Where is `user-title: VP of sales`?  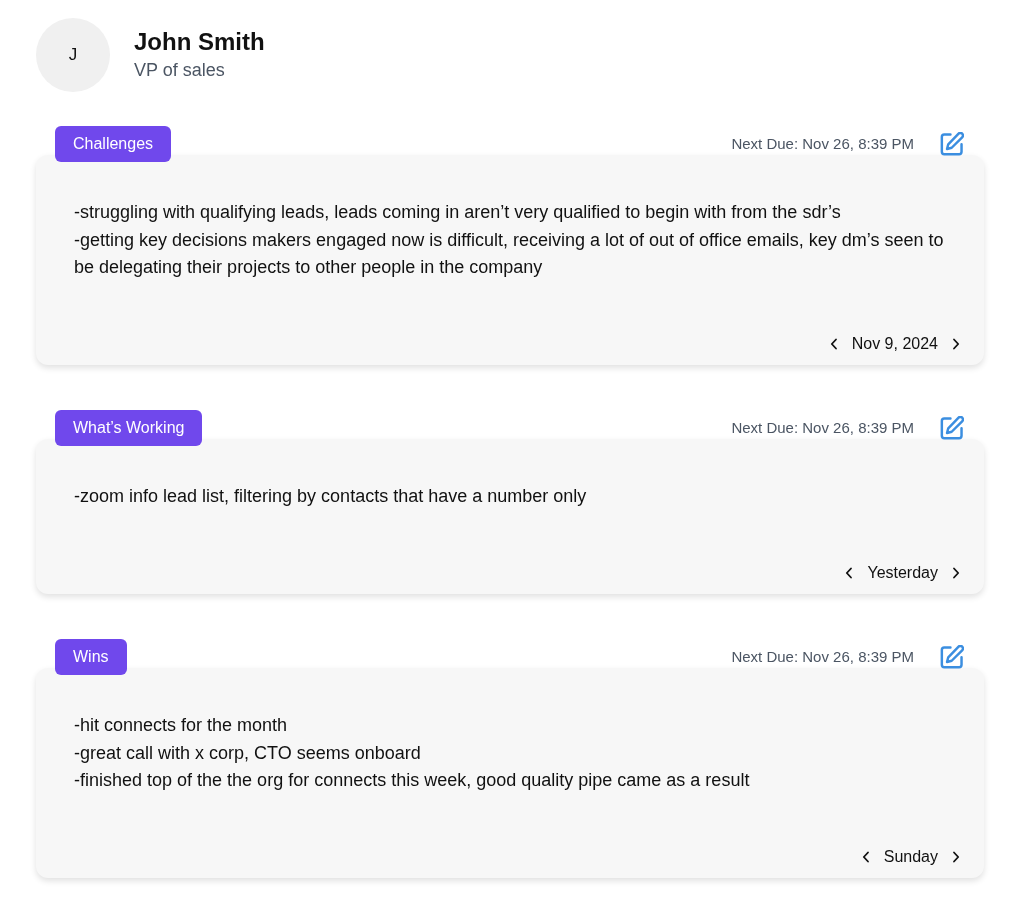 user-title: VP of sales is located at coordinates (180, 70).